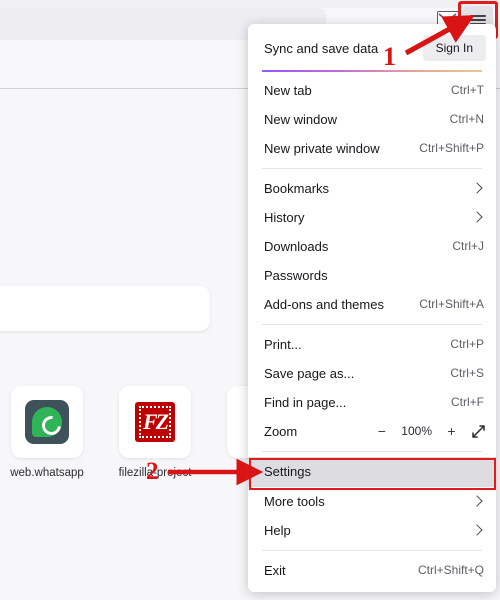 This screenshot has height=600, width=500. What do you see at coordinates (105, 308) in the screenshot?
I see `search-input` at bounding box center [105, 308].